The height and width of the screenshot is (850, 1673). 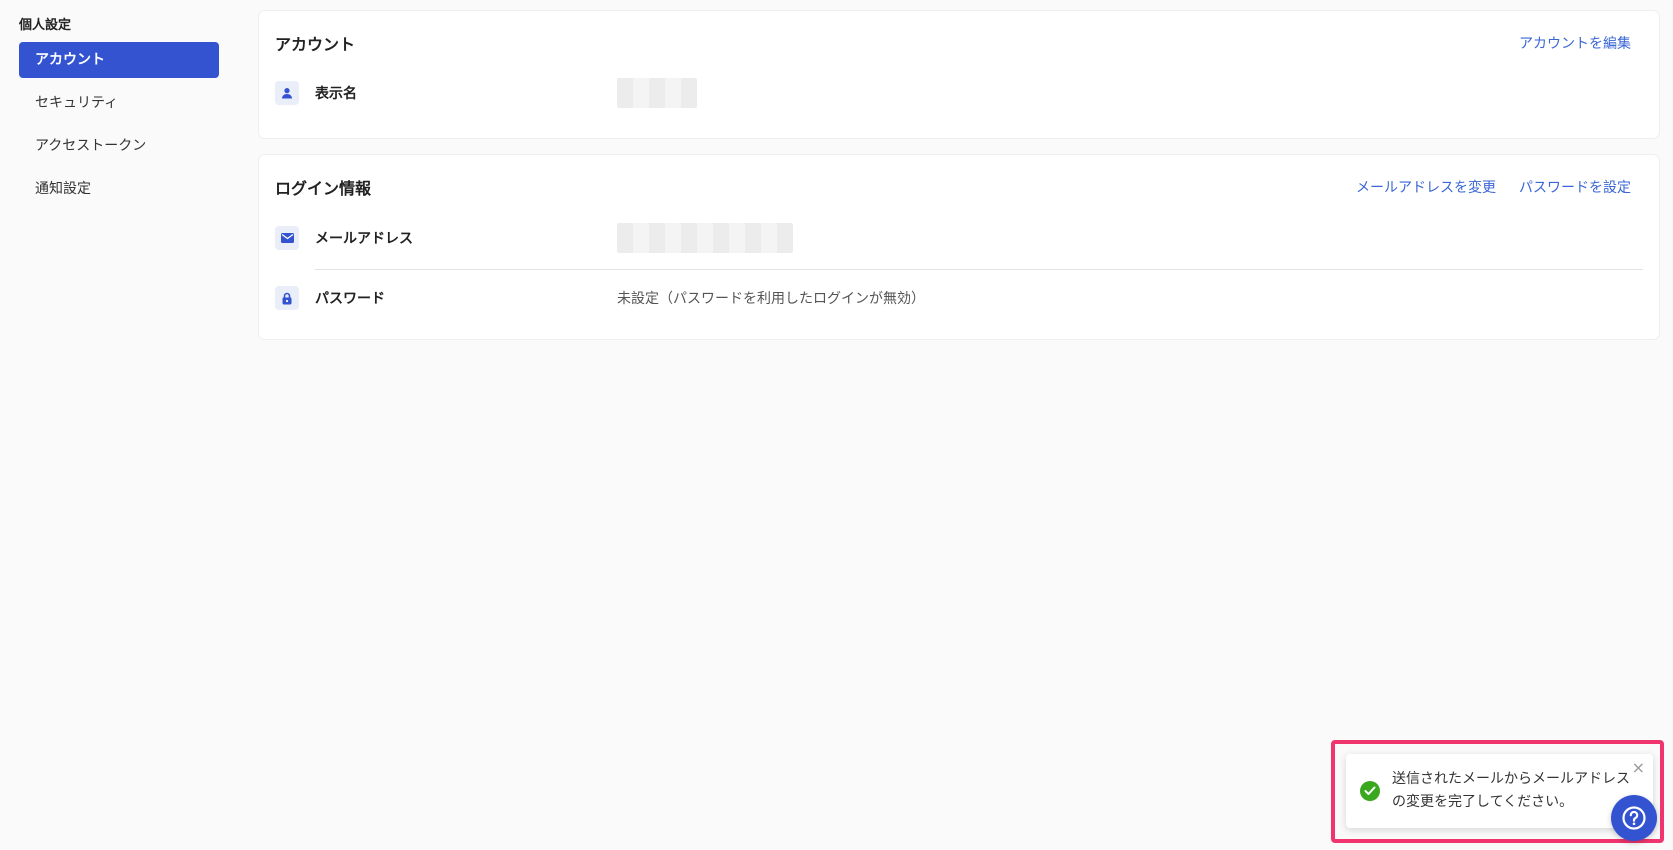 I want to click on sidebar-item-access-token: アクセストークン, so click(x=119, y=146).